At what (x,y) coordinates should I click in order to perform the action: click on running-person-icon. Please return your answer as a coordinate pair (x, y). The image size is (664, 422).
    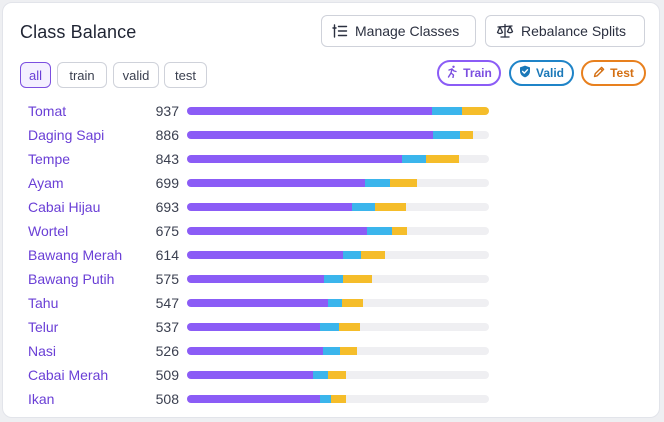
    Looking at the image, I should click on (452, 73).